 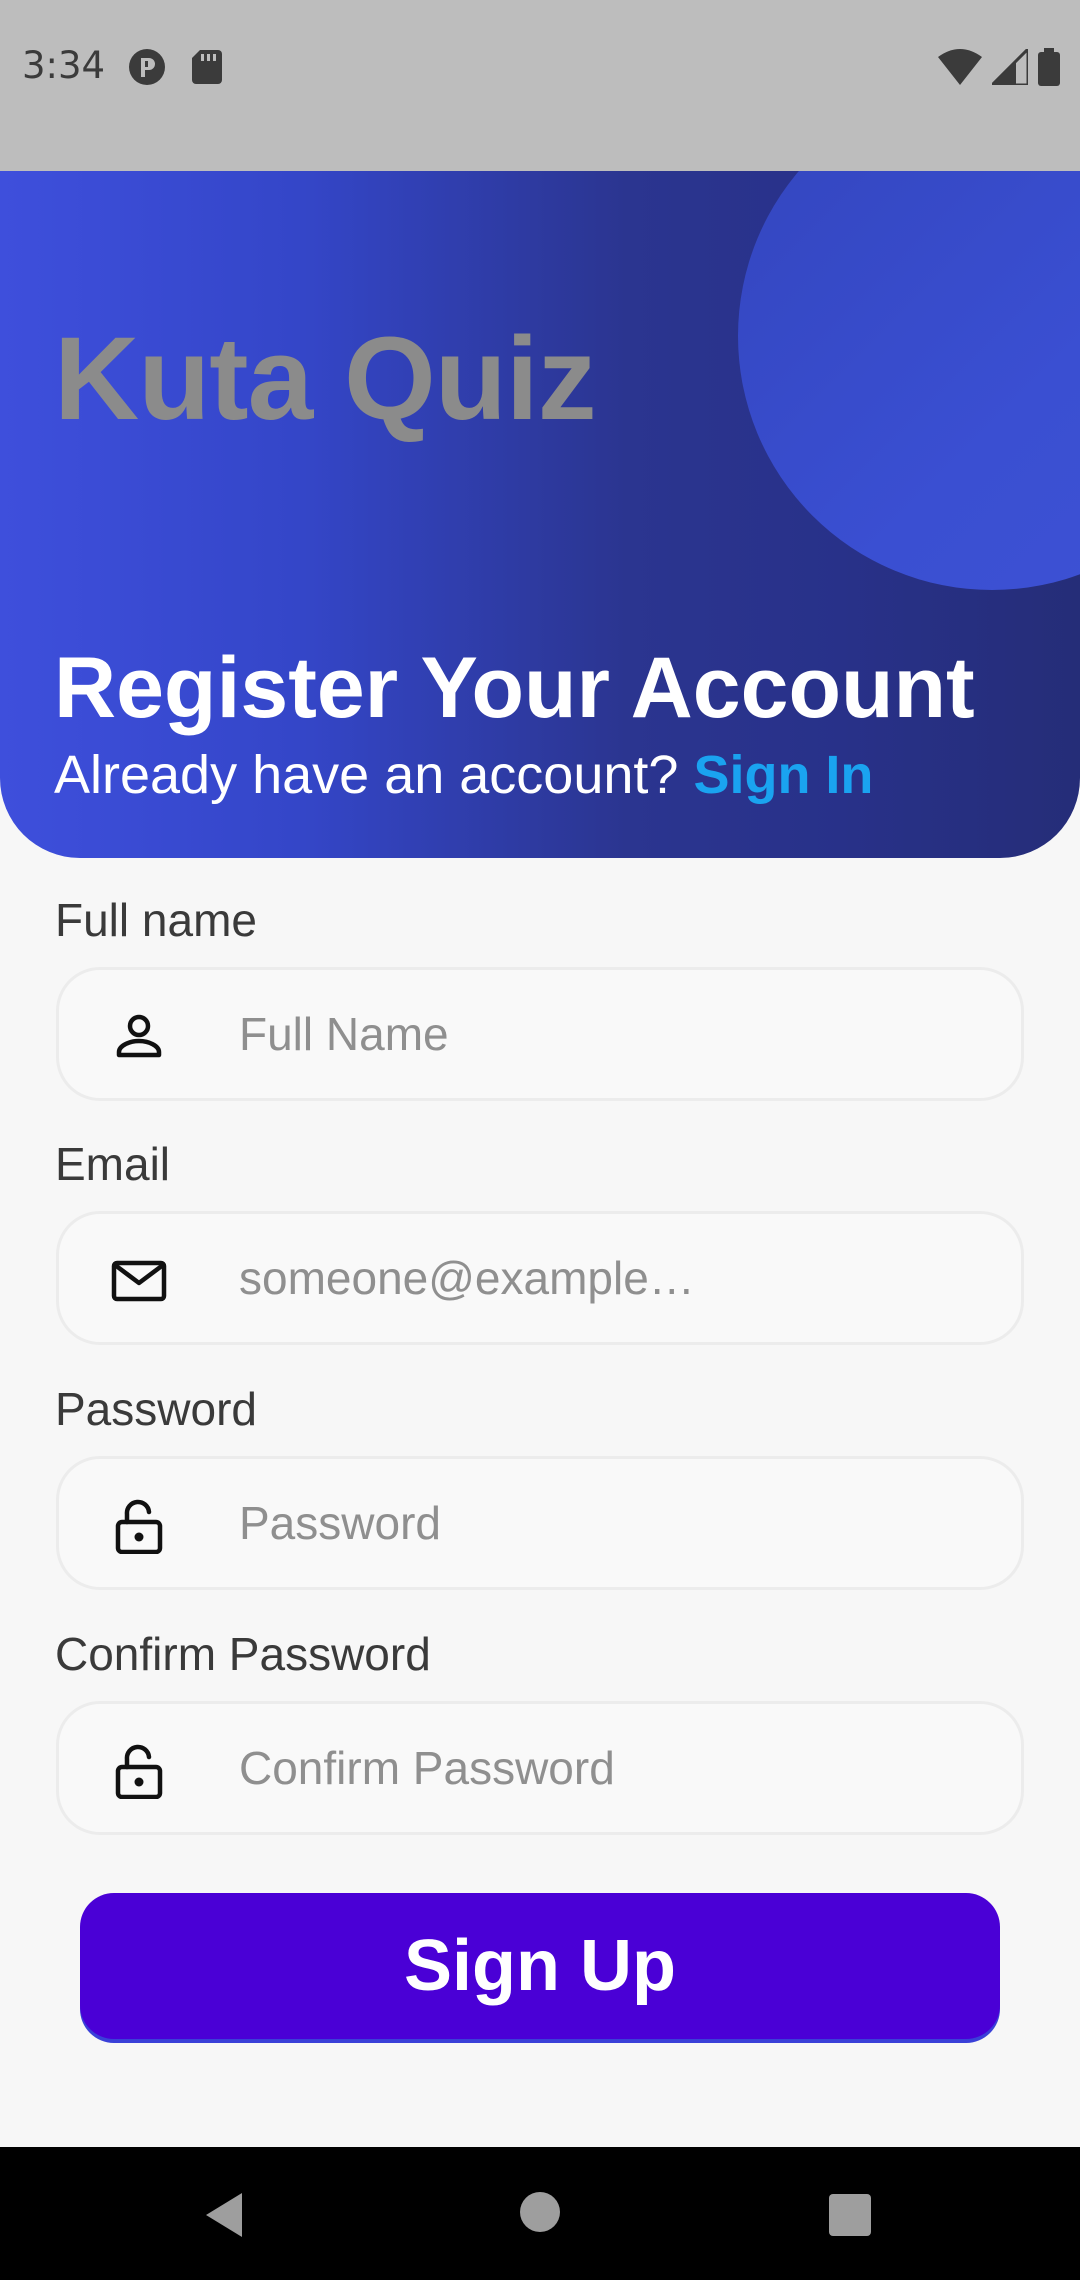 What do you see at coordinates (960, 69) in the screenshot?
I see `wifi-icon` at bounding box center [960, 69].